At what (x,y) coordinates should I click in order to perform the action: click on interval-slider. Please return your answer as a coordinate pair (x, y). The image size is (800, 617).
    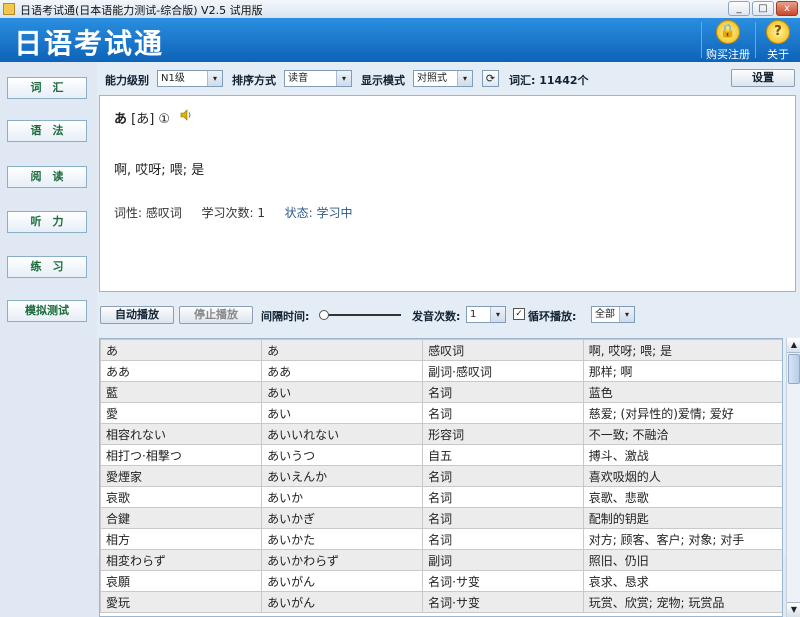
    Looking at the image, I should click on (360, 315).